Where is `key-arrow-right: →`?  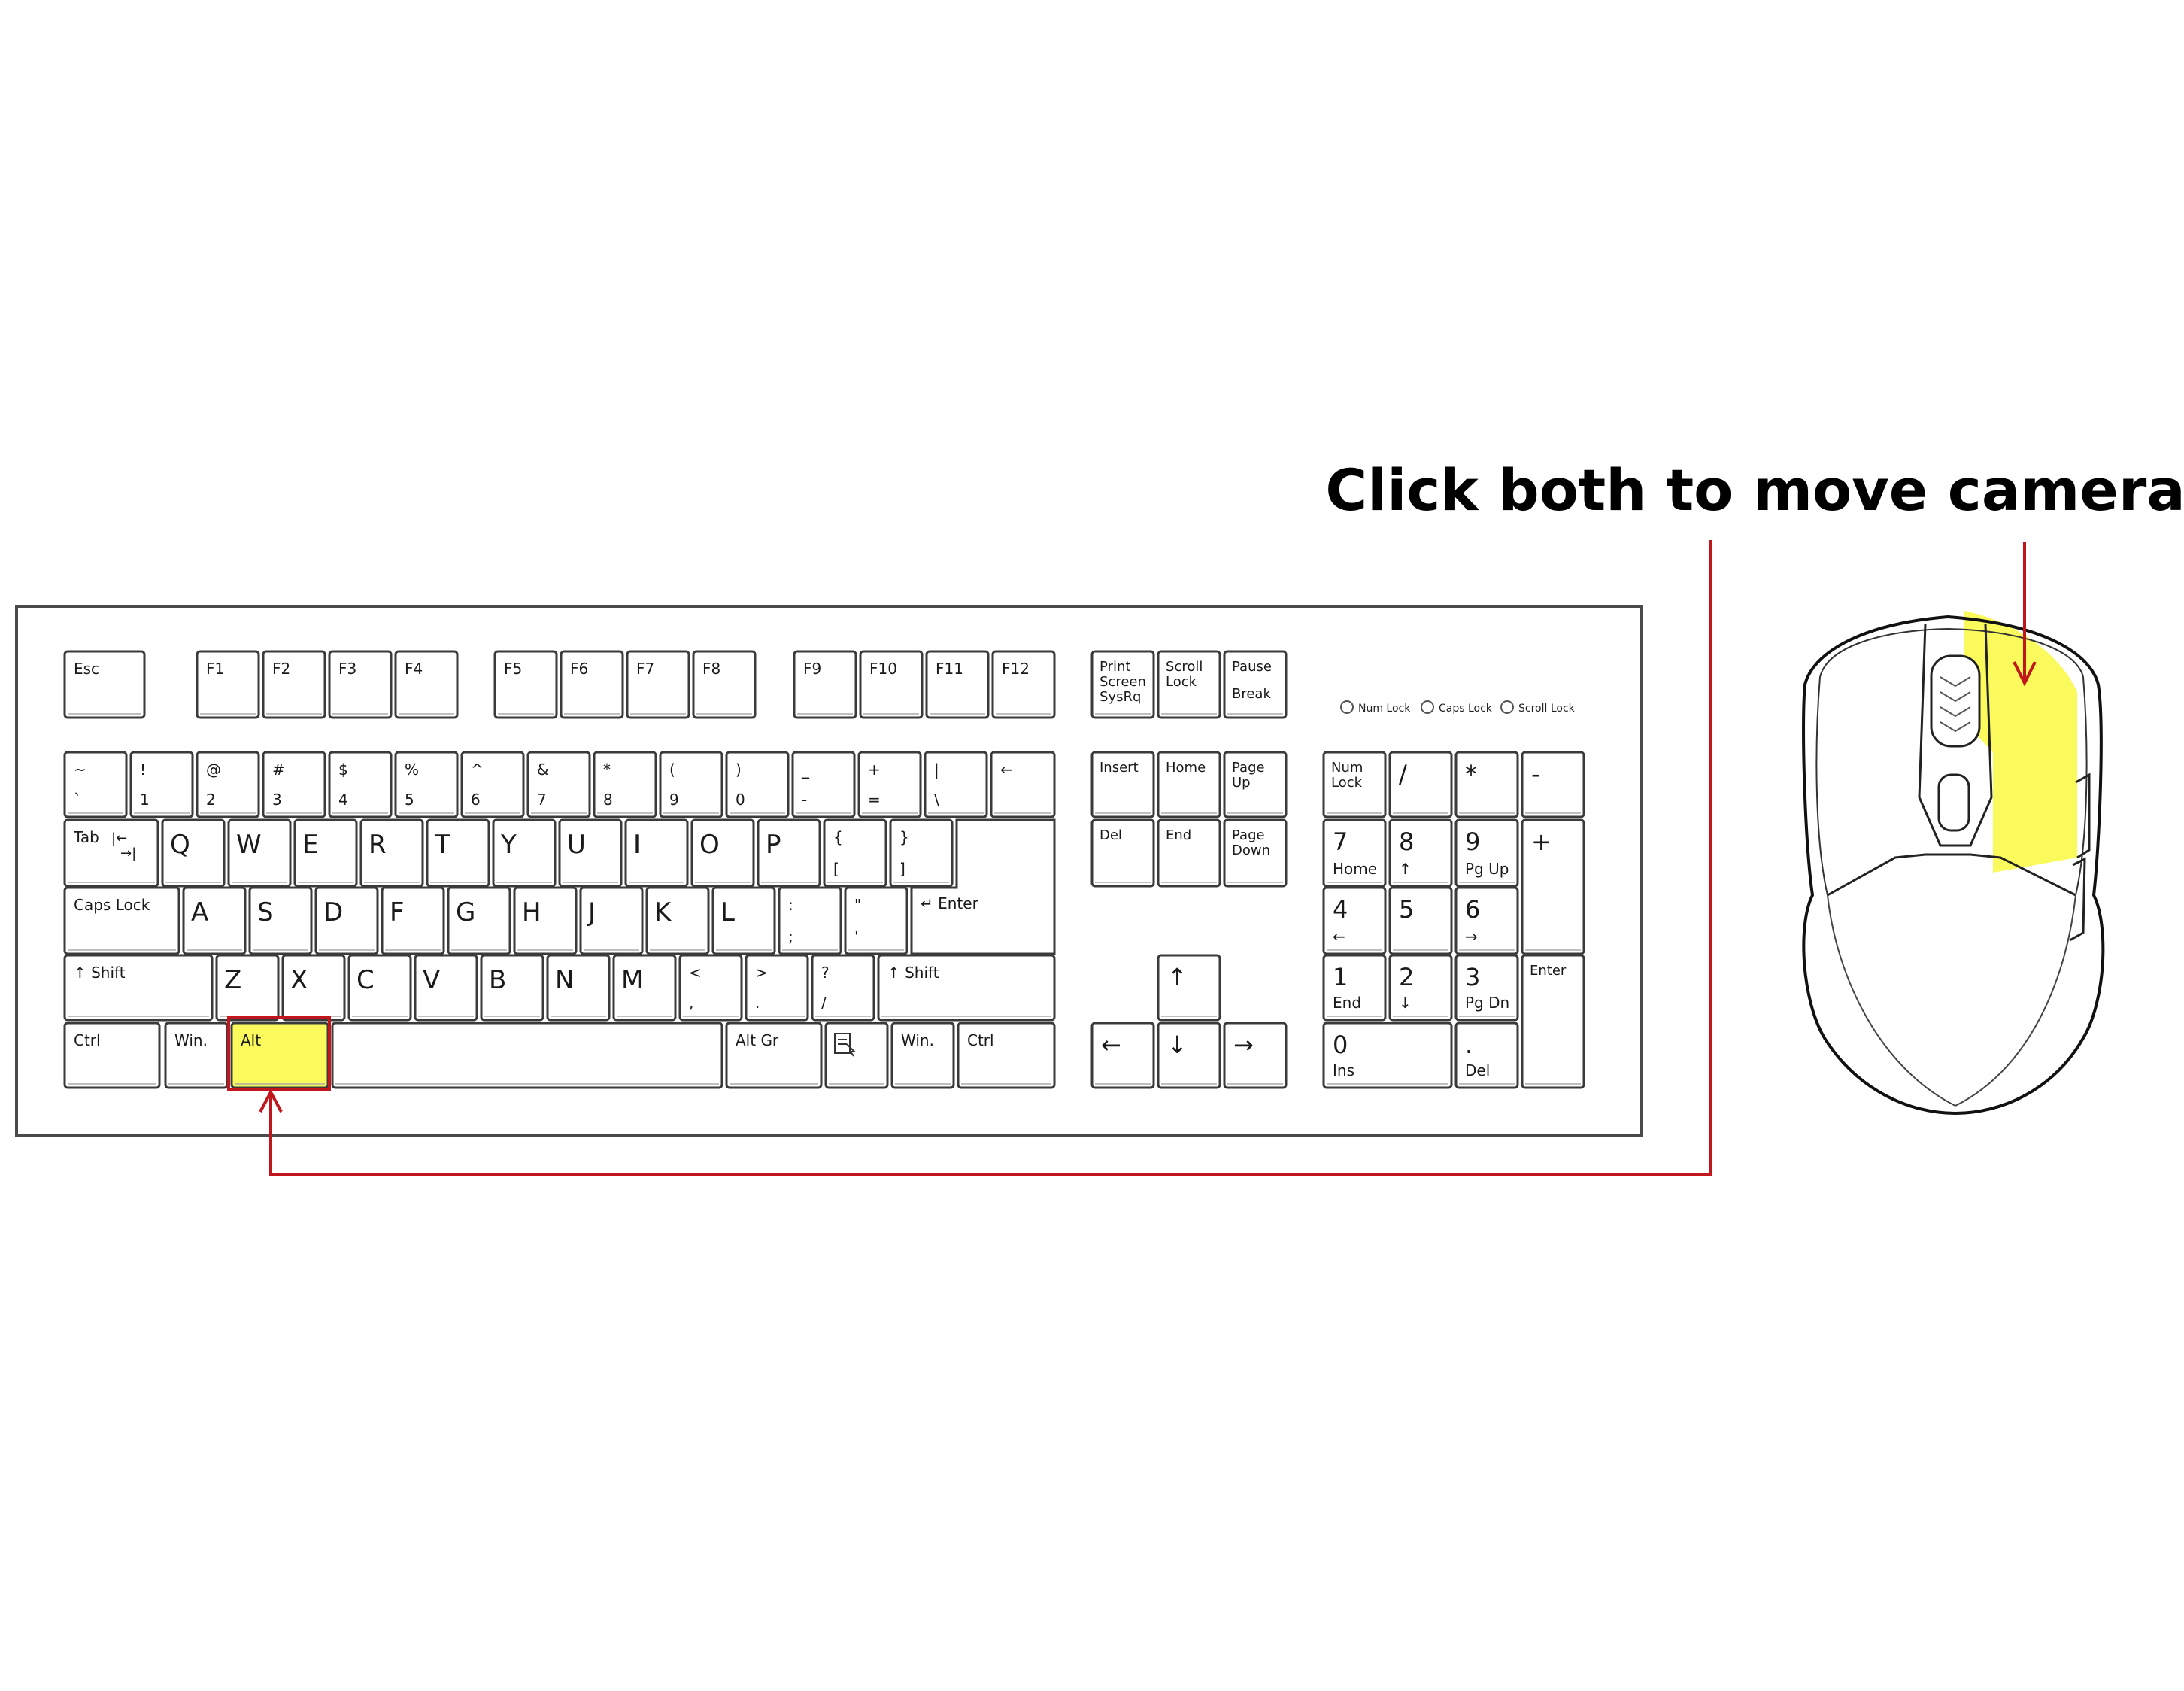 key-arrow-right: → is located at coordinates (1255, 1055).